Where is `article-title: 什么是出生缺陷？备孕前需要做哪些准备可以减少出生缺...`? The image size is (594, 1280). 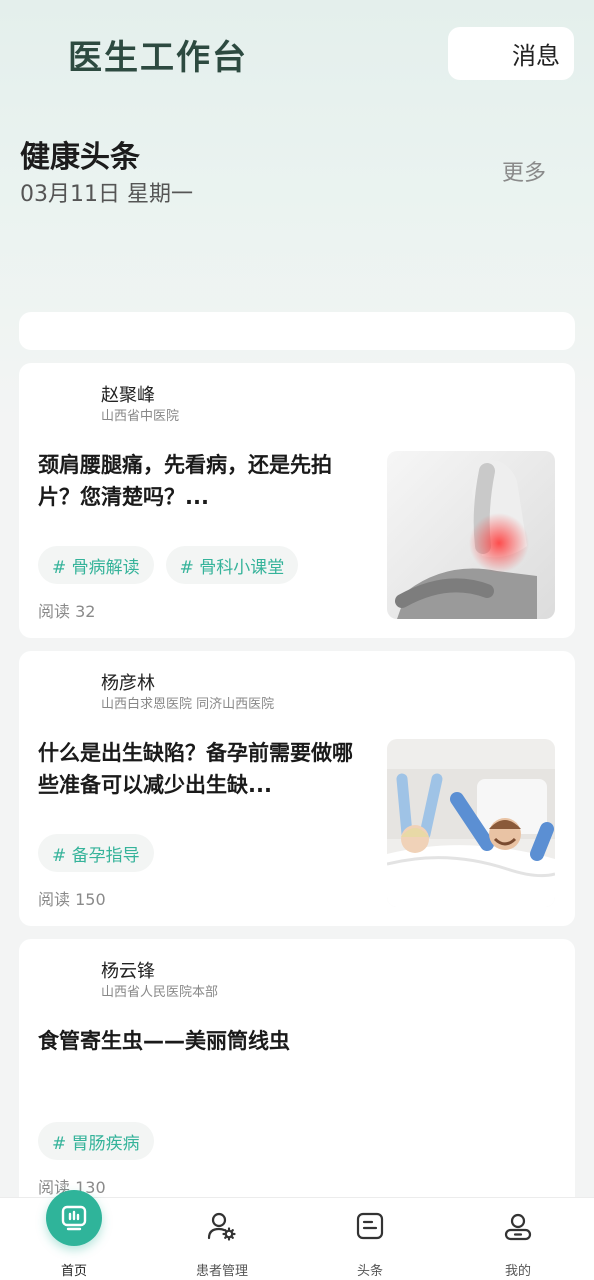 article-title: 什么是出生缺陷？备孕前需要做哪些准备可以减少出生缺... is located at coordinates (197, 769).